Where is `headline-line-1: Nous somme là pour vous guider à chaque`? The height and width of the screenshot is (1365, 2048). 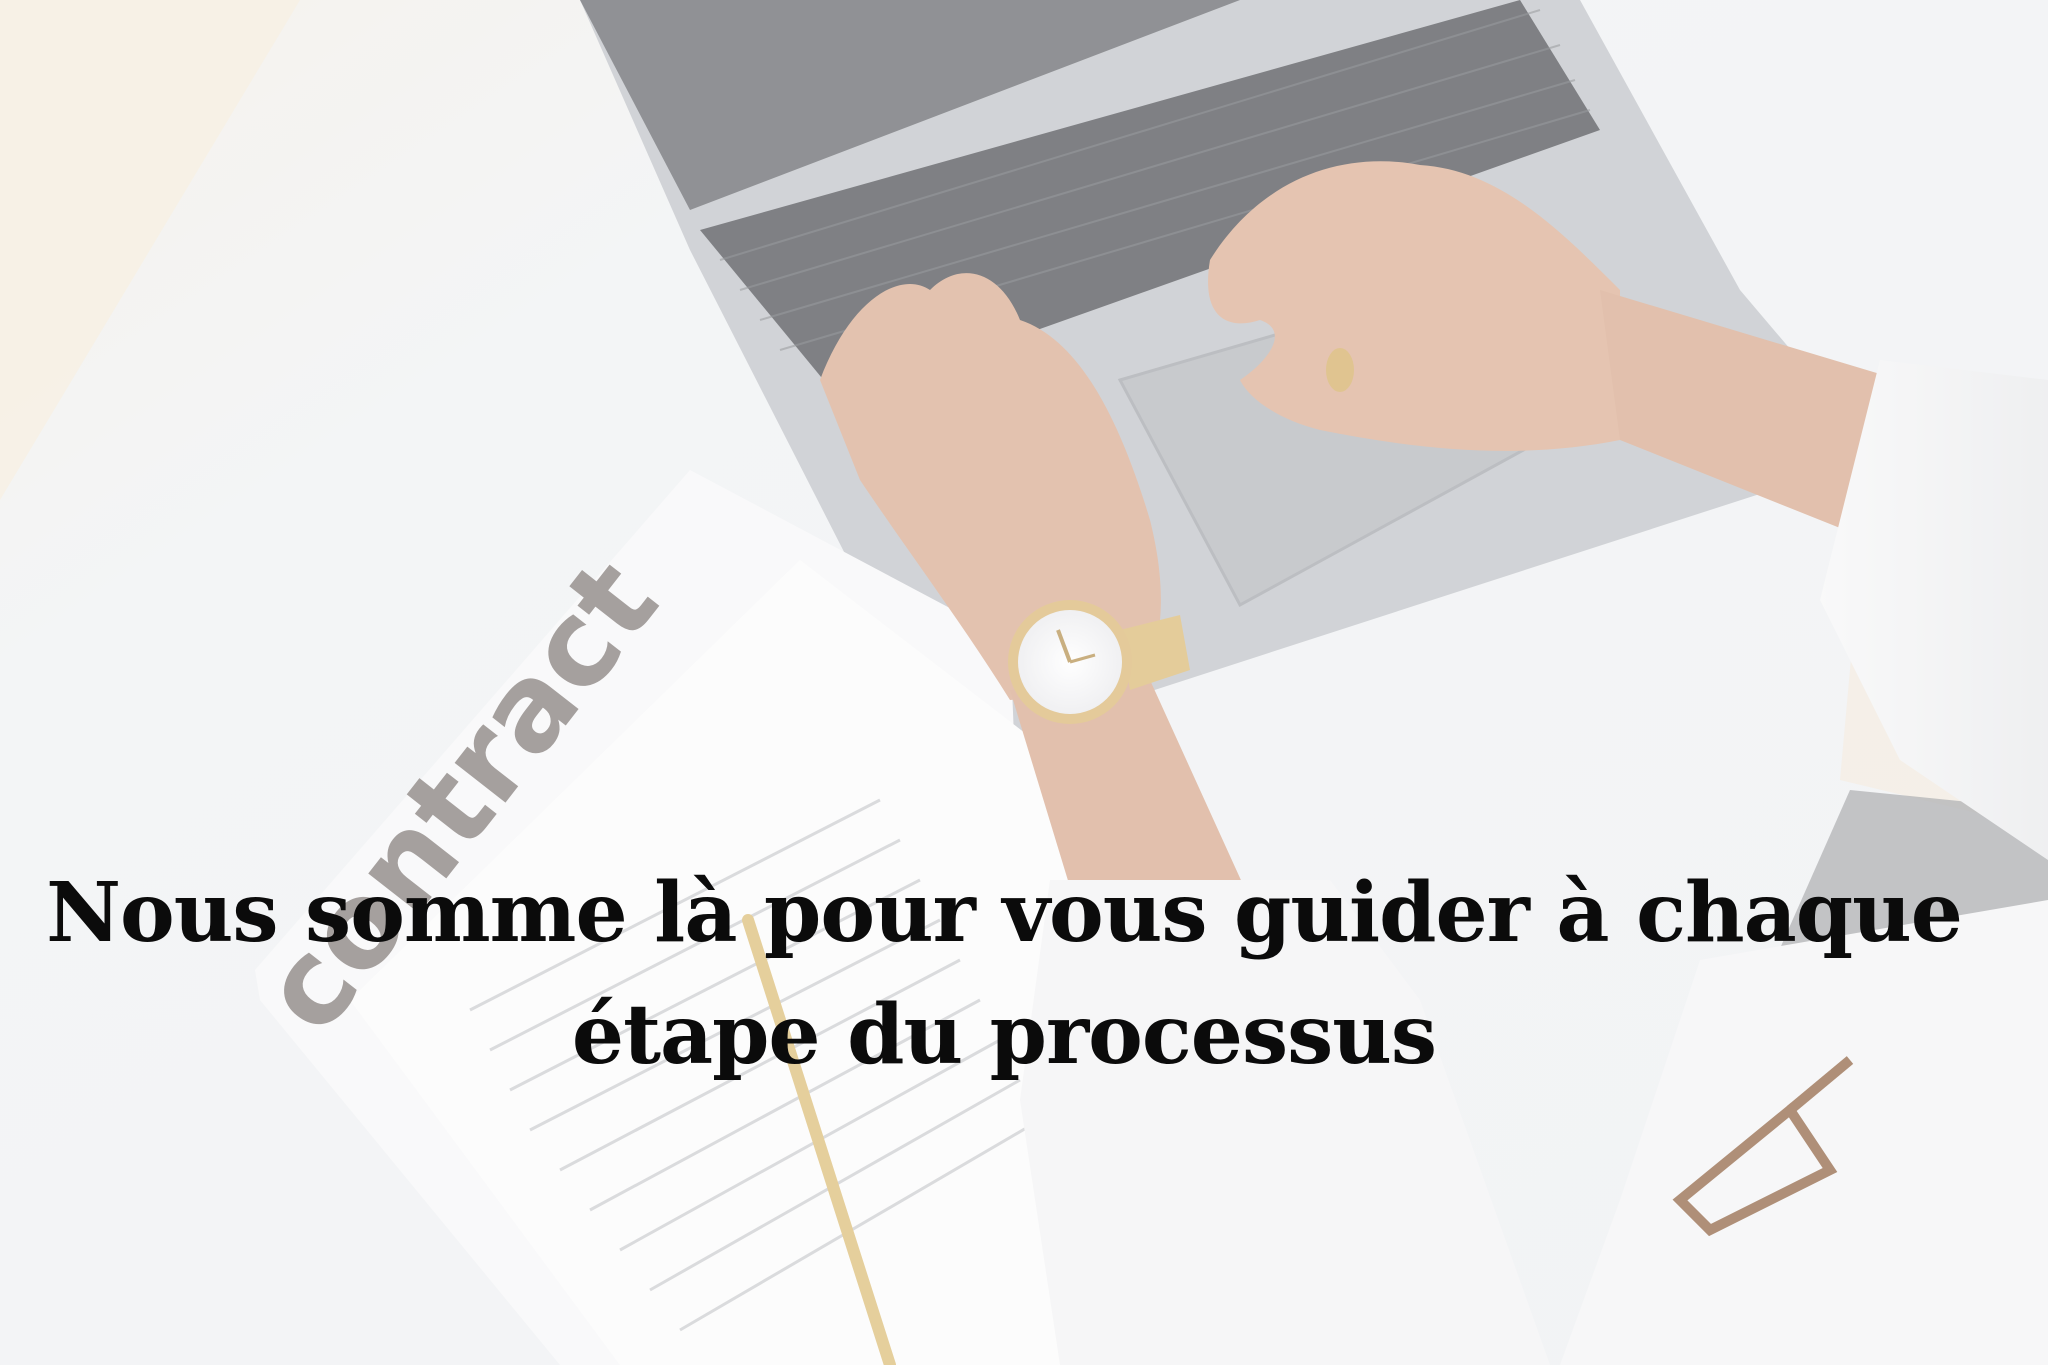 headline-line-1: Nous somme là pour vous guider à chaque is located at coordinates (1004, 913).